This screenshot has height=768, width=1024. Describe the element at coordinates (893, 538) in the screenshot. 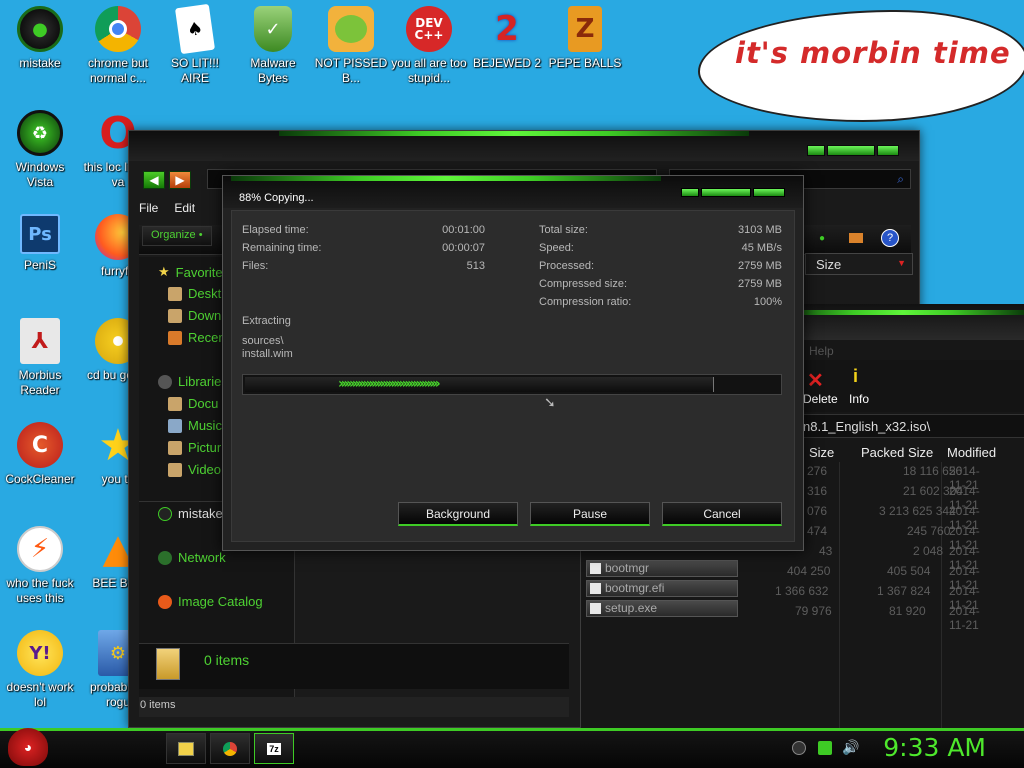

I see `table-row: 474 245 760 2014-11-21` at that location.